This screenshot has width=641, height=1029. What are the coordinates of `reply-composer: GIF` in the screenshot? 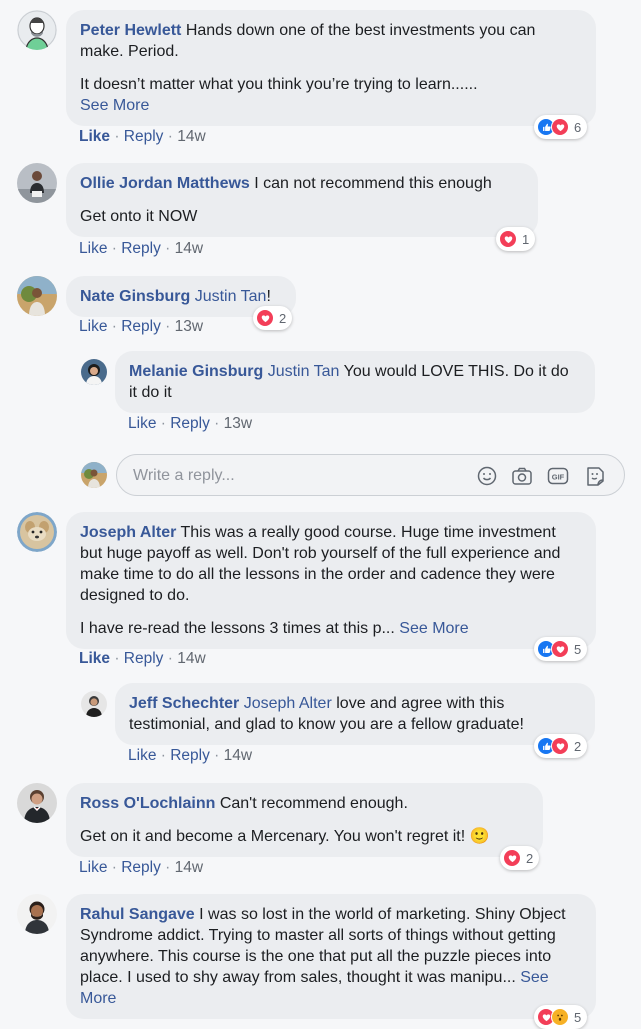 It's located at (370, 475).